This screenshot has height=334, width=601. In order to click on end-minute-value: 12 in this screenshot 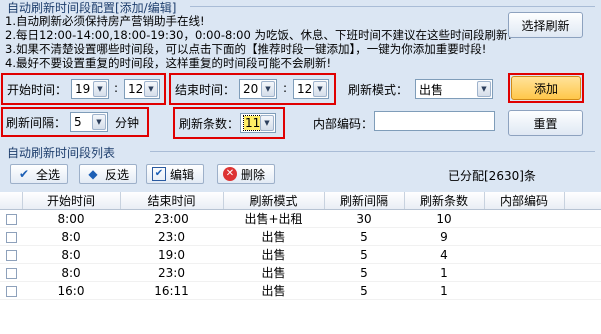, I will do `click(305, 89)`.